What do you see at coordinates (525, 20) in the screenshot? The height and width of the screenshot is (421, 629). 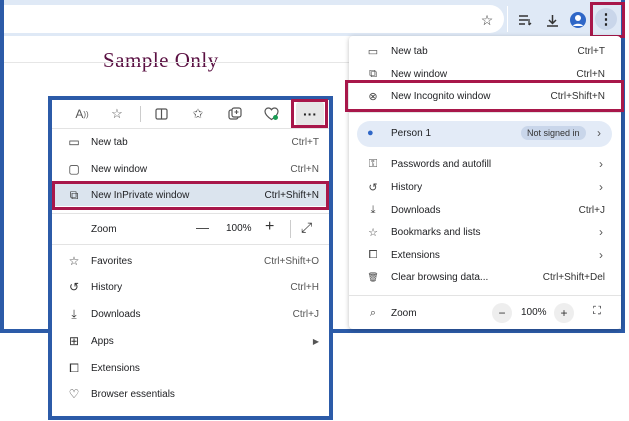 I see `reading-list-icon` at bounding box center [525, 20].